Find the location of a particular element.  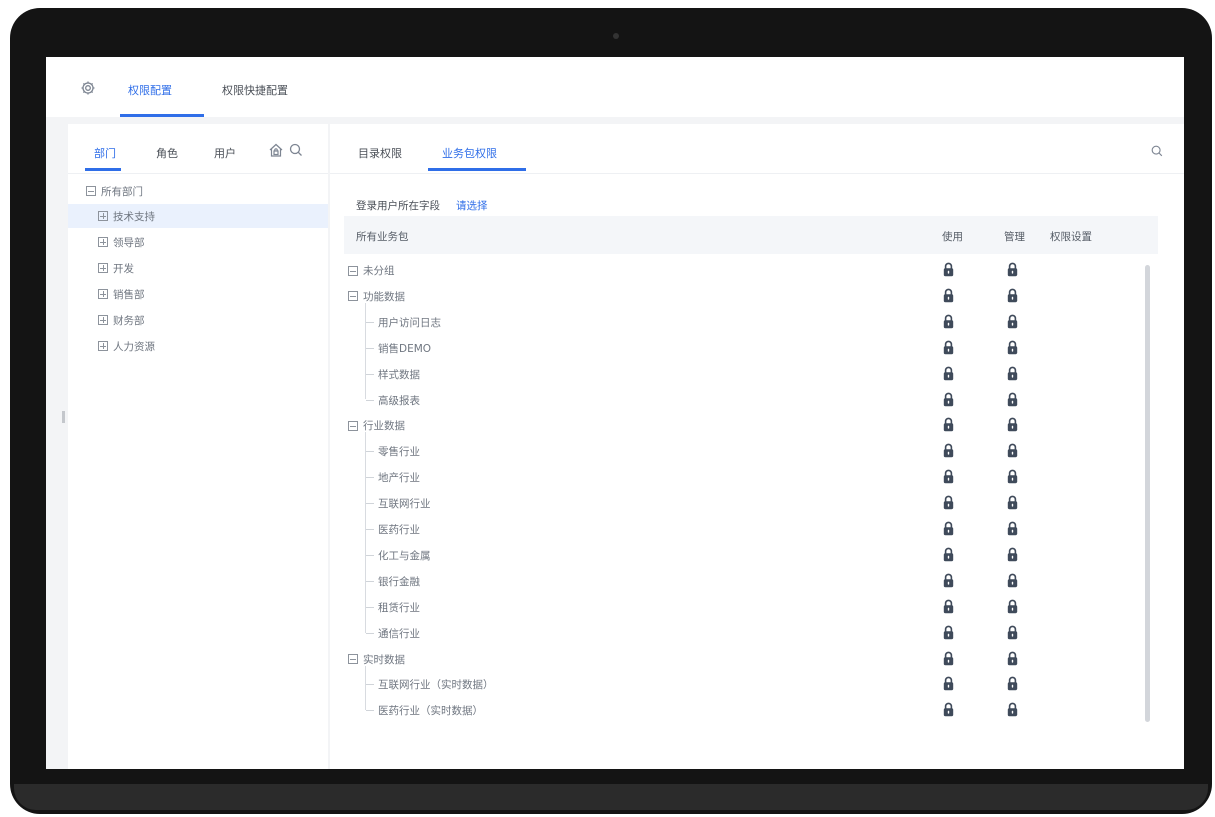

tab-role: 角色 is located at coordinates (167, 153).